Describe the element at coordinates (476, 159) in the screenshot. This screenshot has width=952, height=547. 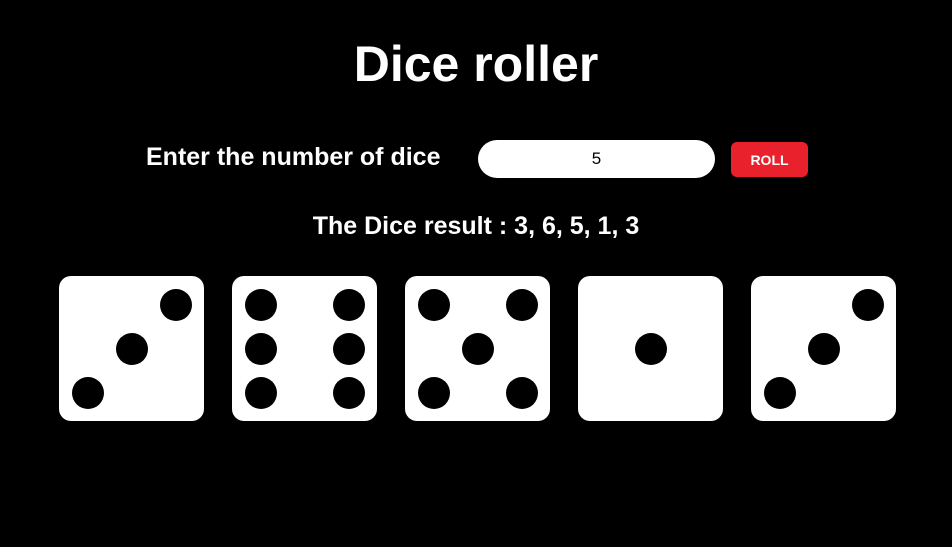
I see `dice-count-controls: Enter the number of dice ROLL` at that location.